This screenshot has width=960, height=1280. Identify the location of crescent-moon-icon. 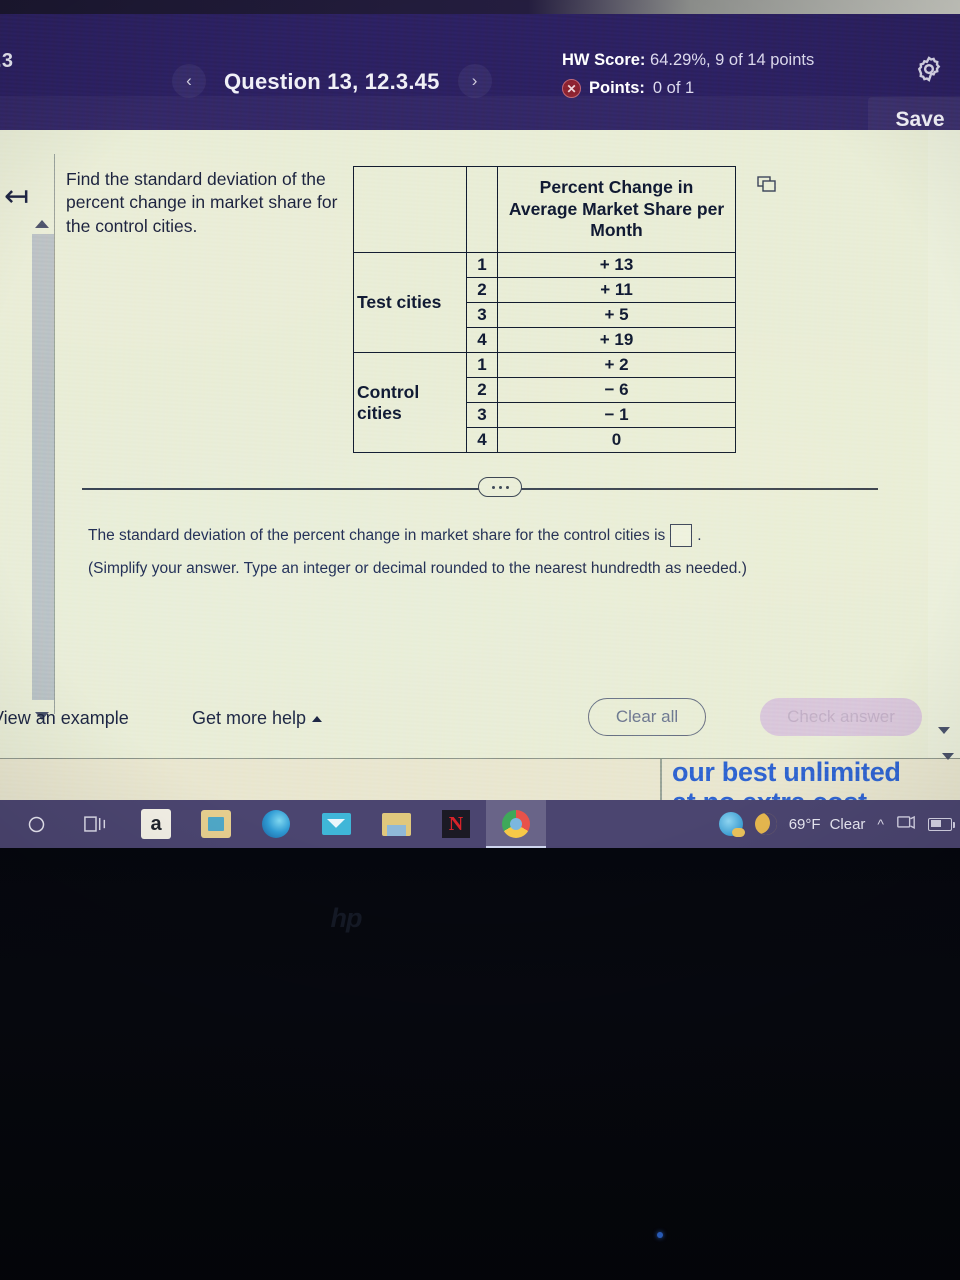
(765, 824).